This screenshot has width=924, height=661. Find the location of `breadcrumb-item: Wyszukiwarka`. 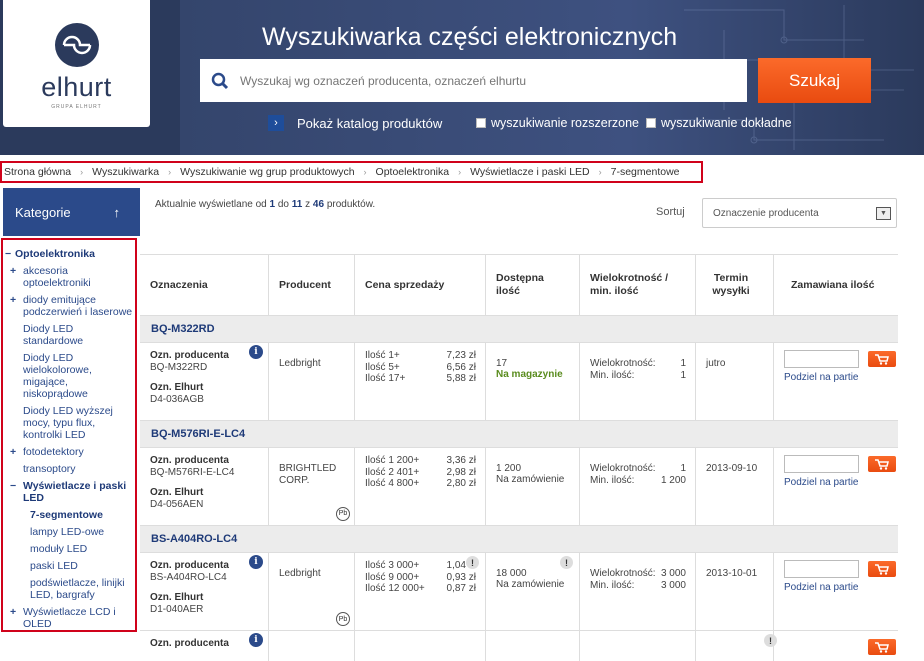

breadcrumb-item: Wyszukiwarka is located at coordinates (125, 172).